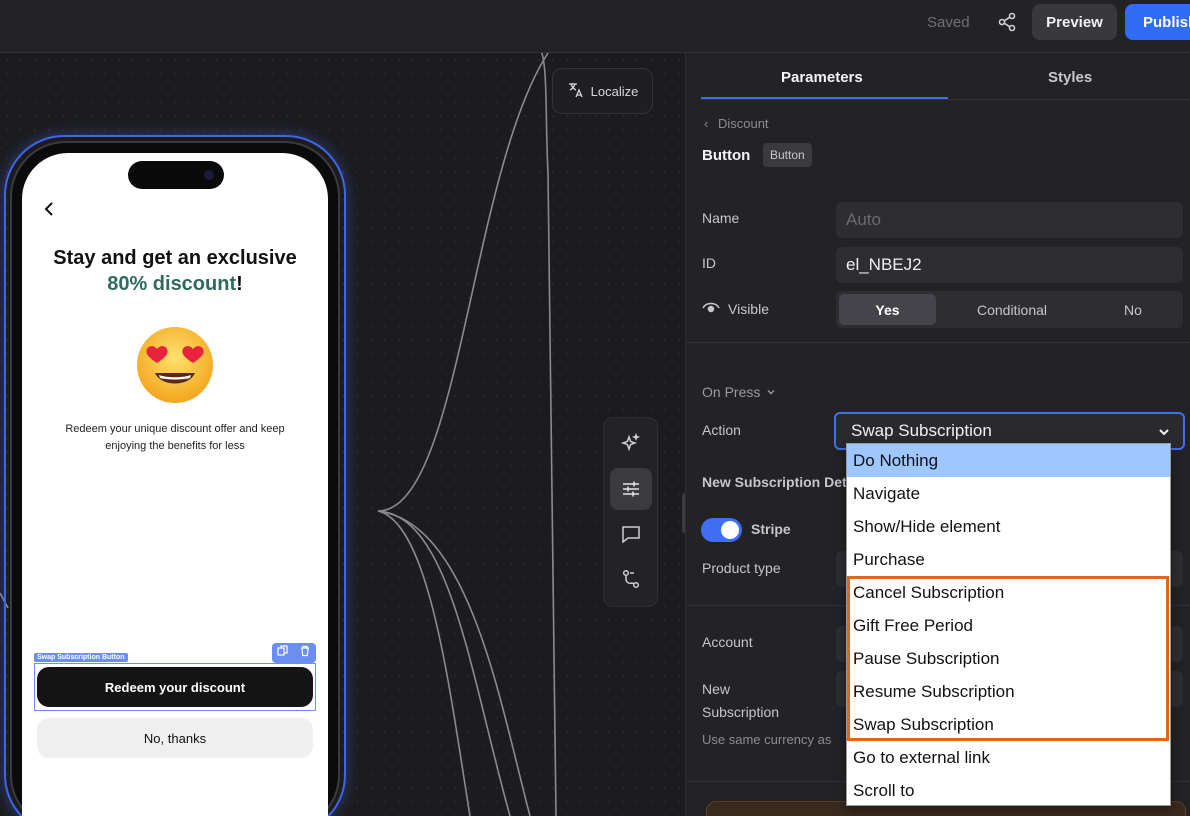  I want to click on dropdown-option-resume-subscription: Resume Subscription, so click(1008, 691).